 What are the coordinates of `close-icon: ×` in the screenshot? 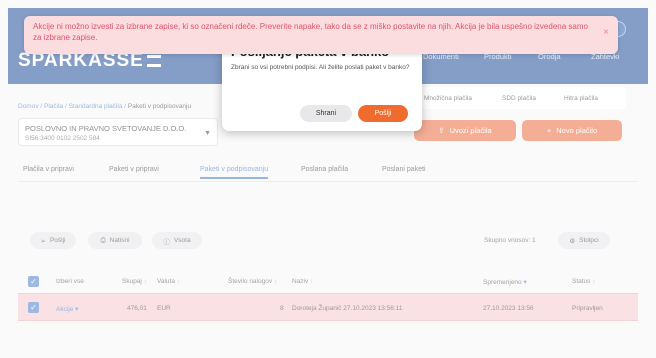 It's located at (606, 33).